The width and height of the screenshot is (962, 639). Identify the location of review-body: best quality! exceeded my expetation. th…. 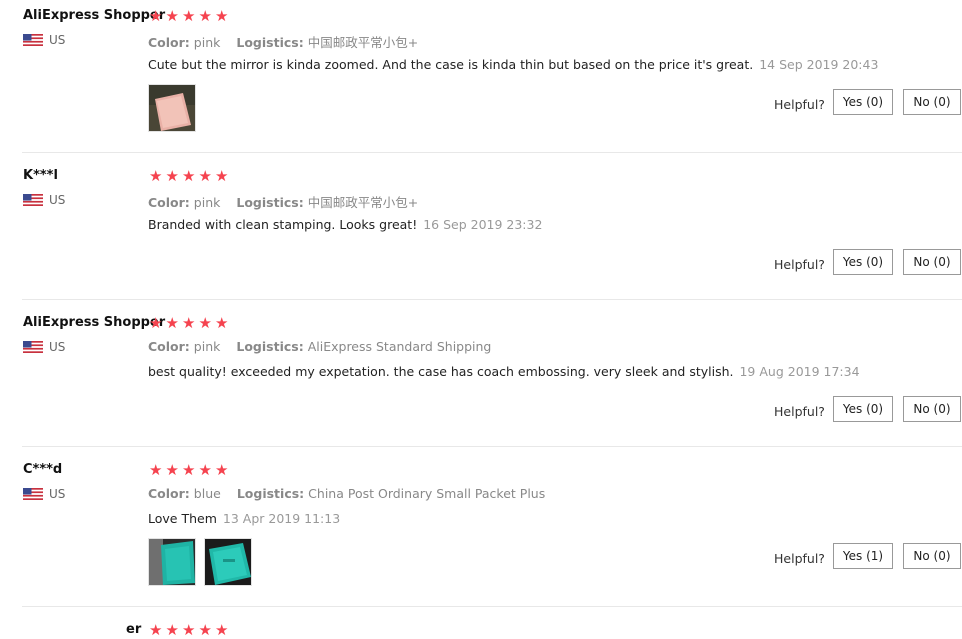
(441, 371).